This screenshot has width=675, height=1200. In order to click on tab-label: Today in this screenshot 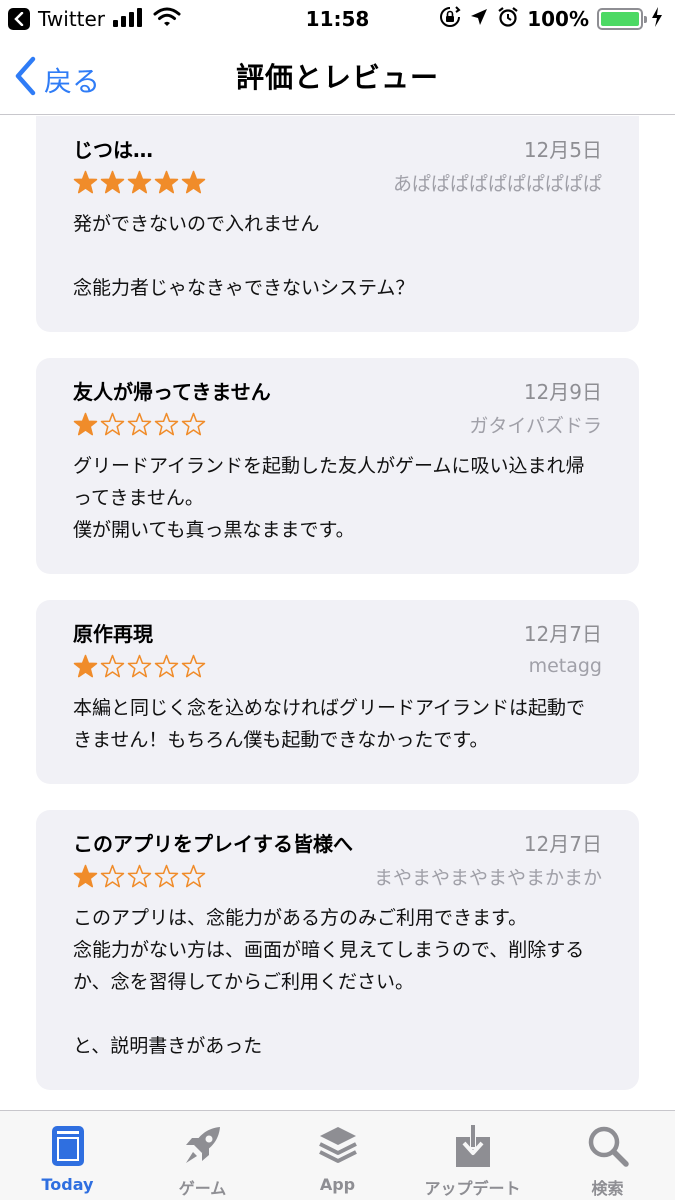, I will do `click(67, 1184)`.